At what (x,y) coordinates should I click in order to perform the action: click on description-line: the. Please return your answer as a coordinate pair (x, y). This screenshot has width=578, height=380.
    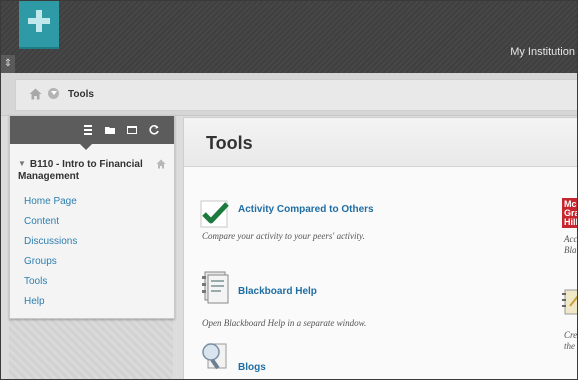
    Looking at the image, I should click on (569, 346).